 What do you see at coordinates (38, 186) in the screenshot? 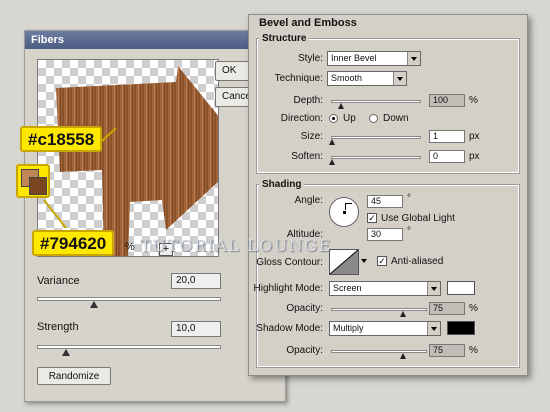
I see `background-color-swatch` at bounding box center [38, 186].